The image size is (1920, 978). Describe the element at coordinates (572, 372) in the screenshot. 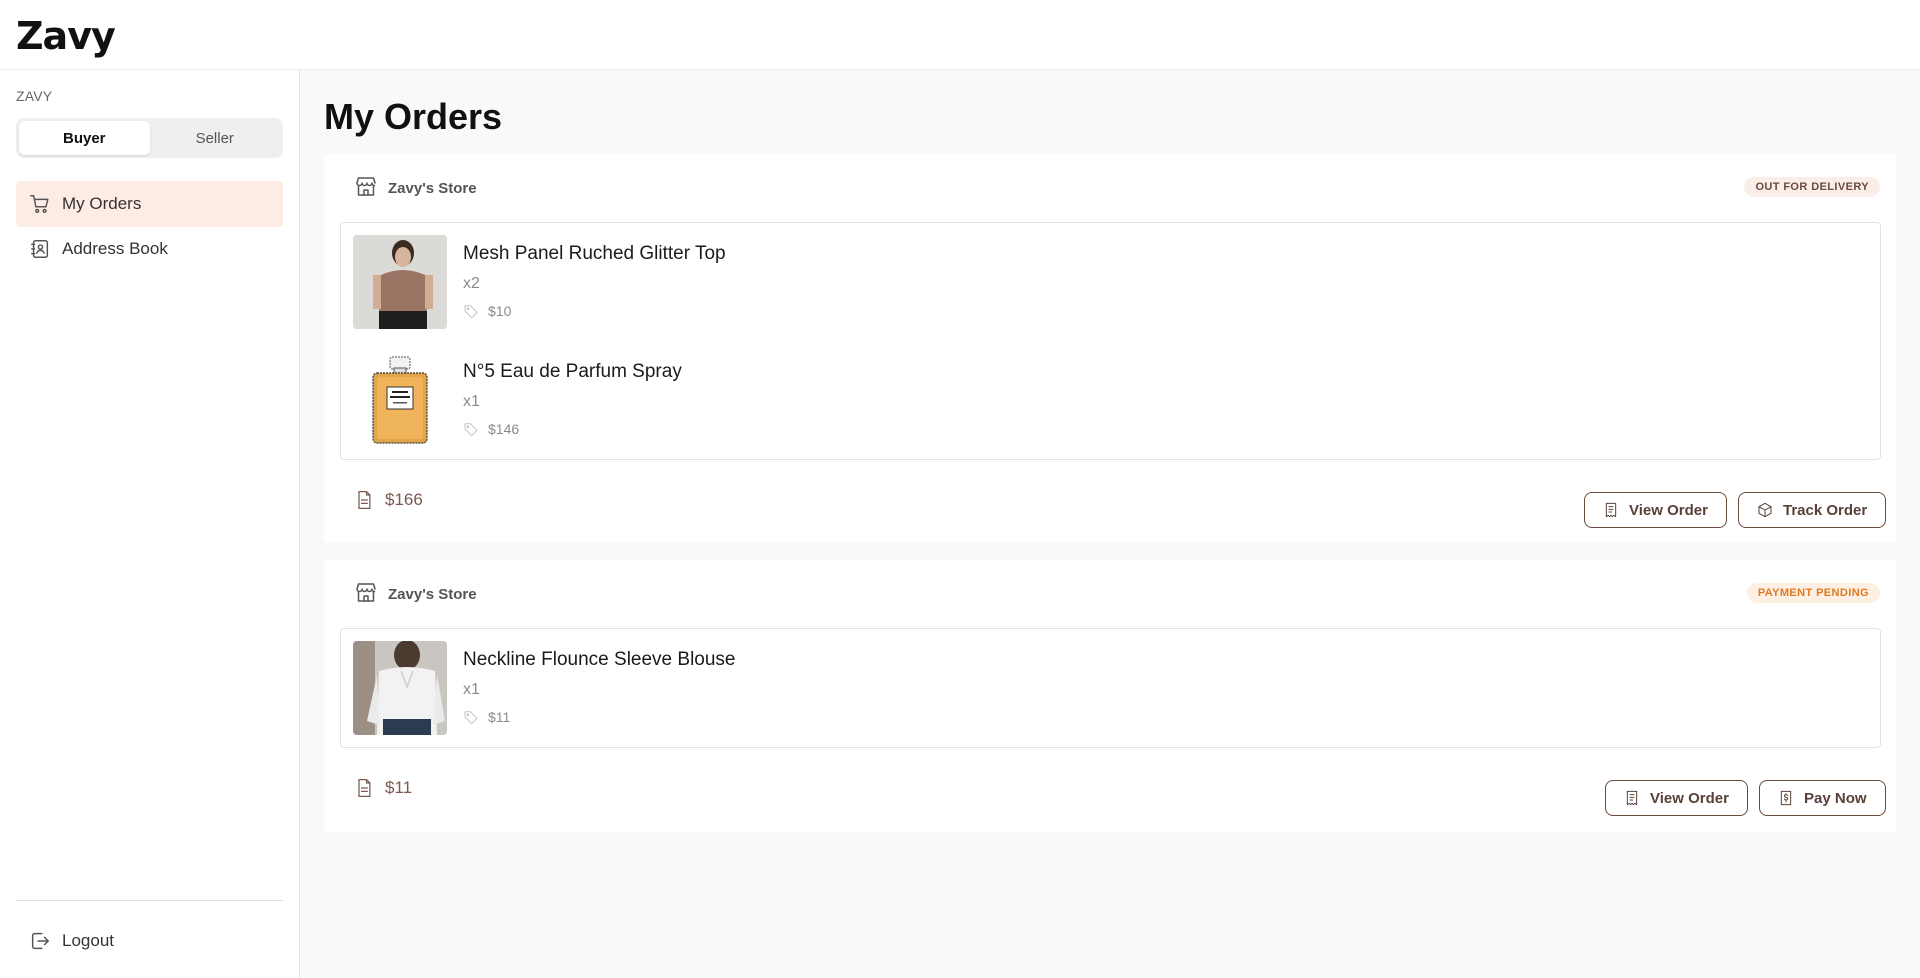

I see `item-name: N°5 Eau de Parfum Spray` at that location.